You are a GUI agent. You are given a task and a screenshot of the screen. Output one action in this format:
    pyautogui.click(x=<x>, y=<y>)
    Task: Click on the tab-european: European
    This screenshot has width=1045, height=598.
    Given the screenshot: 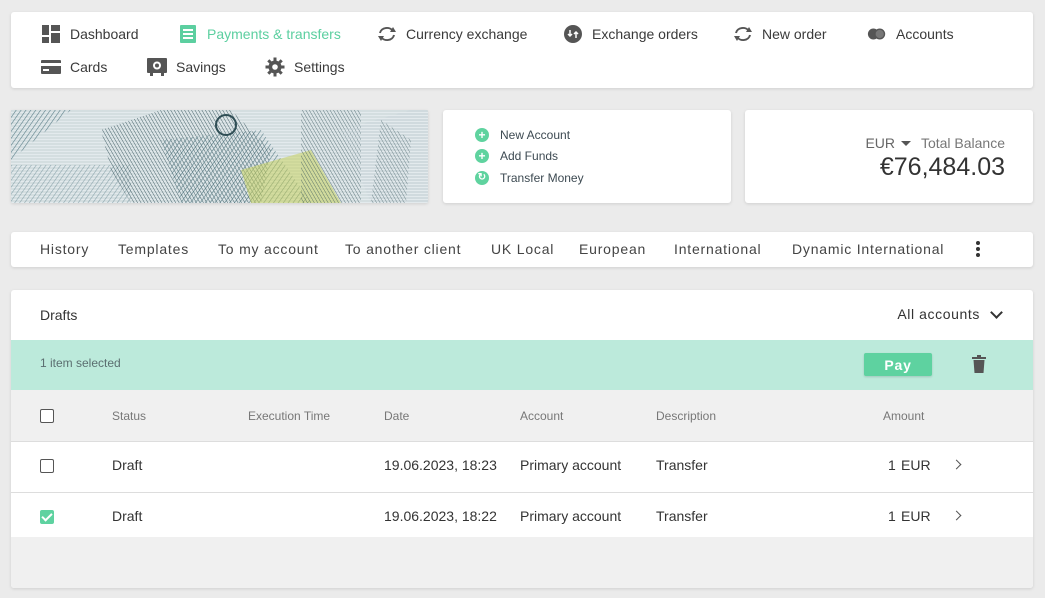 What is the action you would take?
    pyautogui.click(x=612, y=249)
    